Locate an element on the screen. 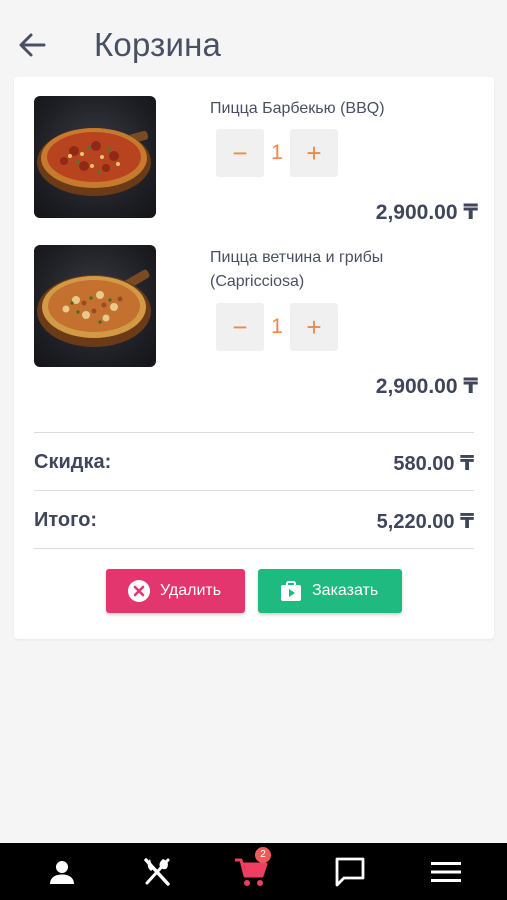 Image resolution: width=507 pixels, height=900 pixels. delete-button-label: Удалить is located at coordinates (191, 590).